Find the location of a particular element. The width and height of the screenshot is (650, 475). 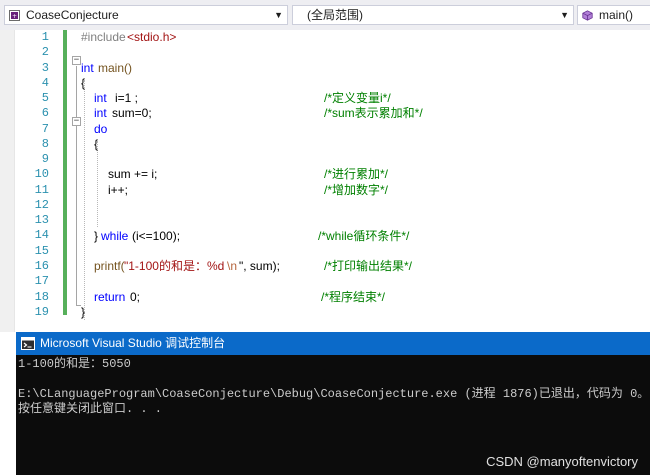

line-number: 11 is located at coordinates (41, 189).